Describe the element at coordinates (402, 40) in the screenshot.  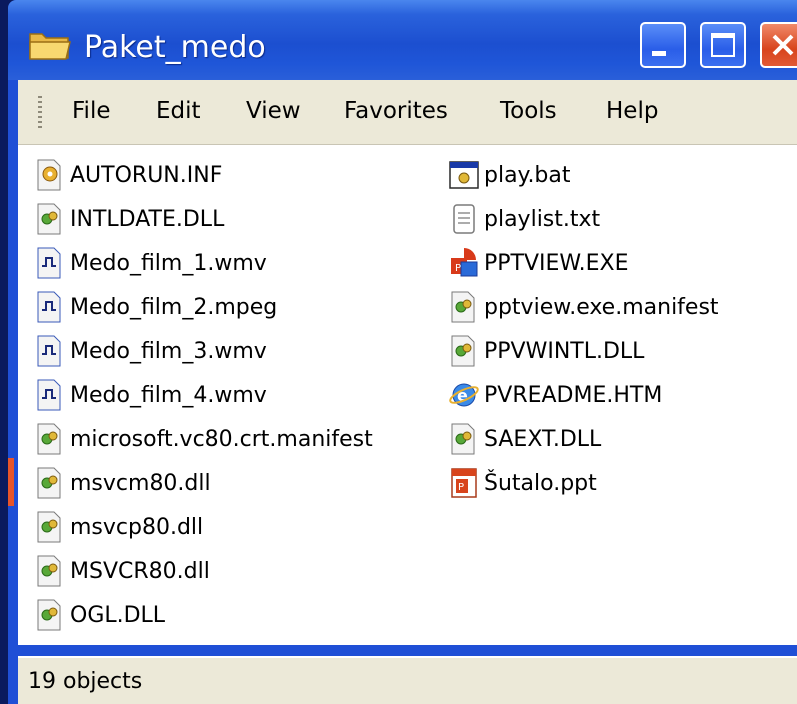
I see `title-bar: Paket_medo` at that location.